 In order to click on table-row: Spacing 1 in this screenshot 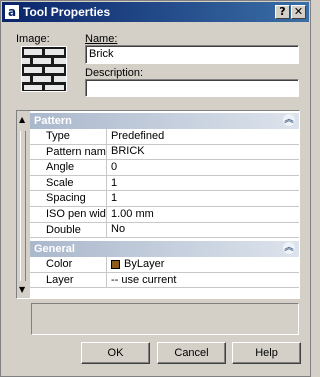, I will do `click(164, 199)`.